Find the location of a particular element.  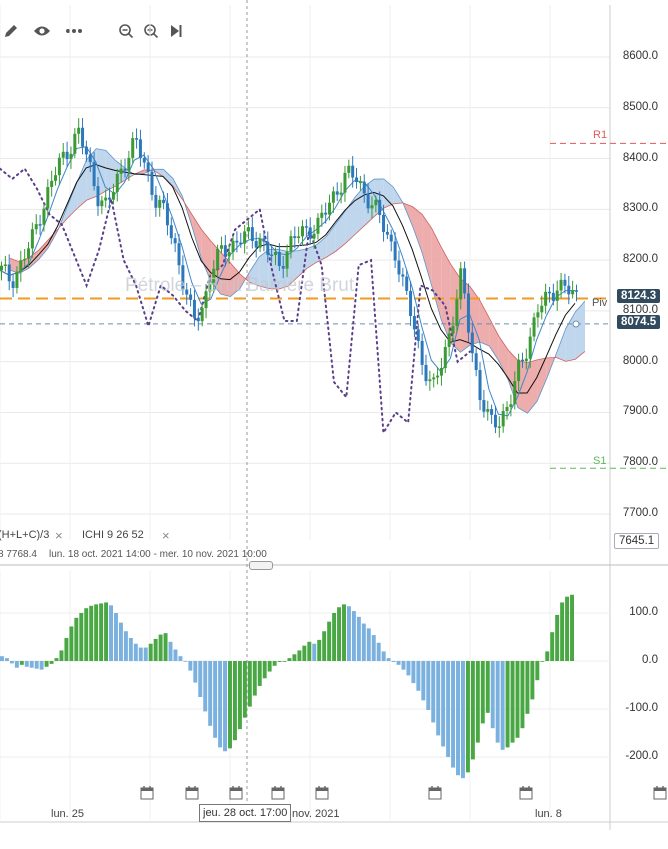

price-tick-label: 7800.0 is located at coordinates (640, 462).